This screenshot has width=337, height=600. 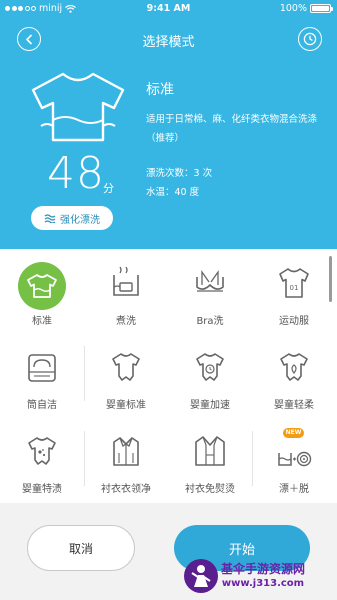 I want to click on mode-label: 漂＋脱, so click(x=294, y=489).